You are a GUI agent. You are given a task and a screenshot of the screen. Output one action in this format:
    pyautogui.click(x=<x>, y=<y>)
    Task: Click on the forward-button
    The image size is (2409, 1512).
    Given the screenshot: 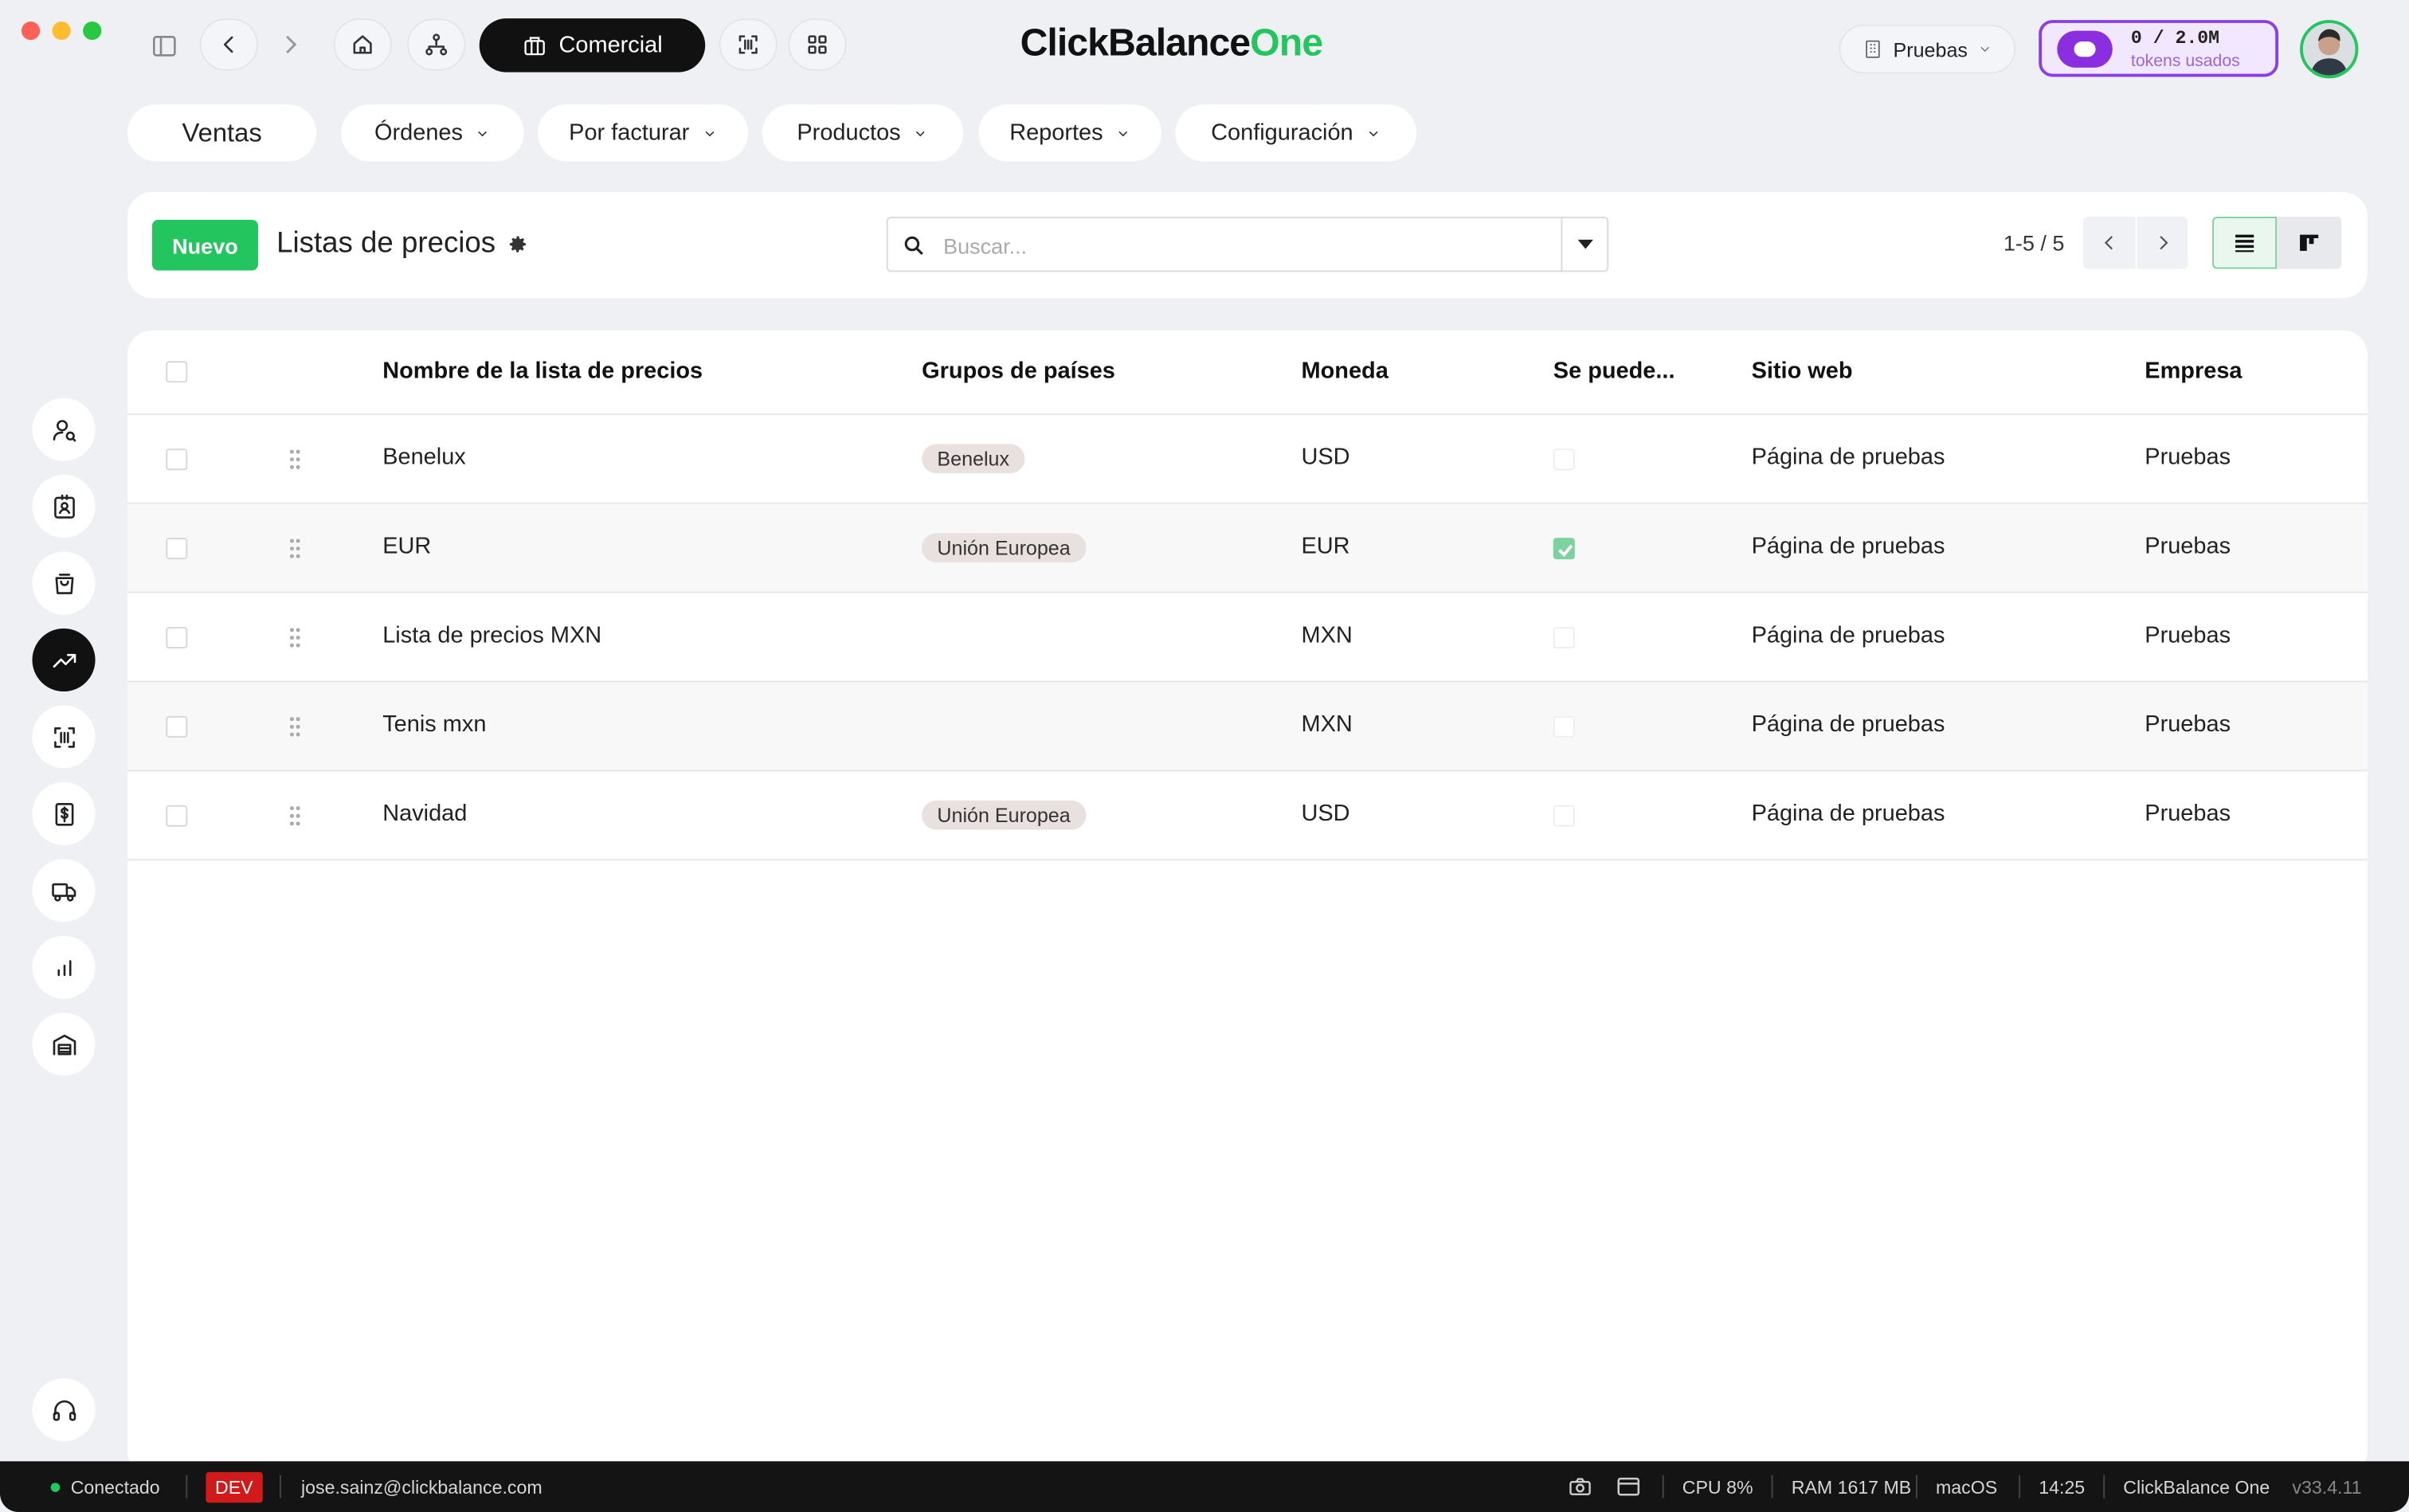 What is the action you would take?
    pyautogui.click(x=290, y=45)
    